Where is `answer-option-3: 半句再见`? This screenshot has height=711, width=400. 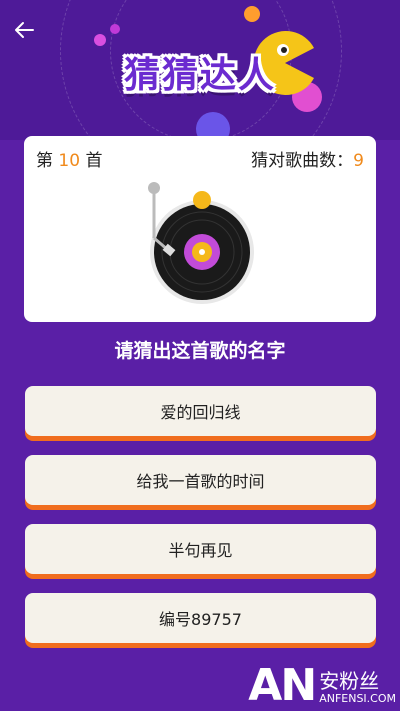 answer-option-3: 半句再见 is located at coordinates (200, 549).